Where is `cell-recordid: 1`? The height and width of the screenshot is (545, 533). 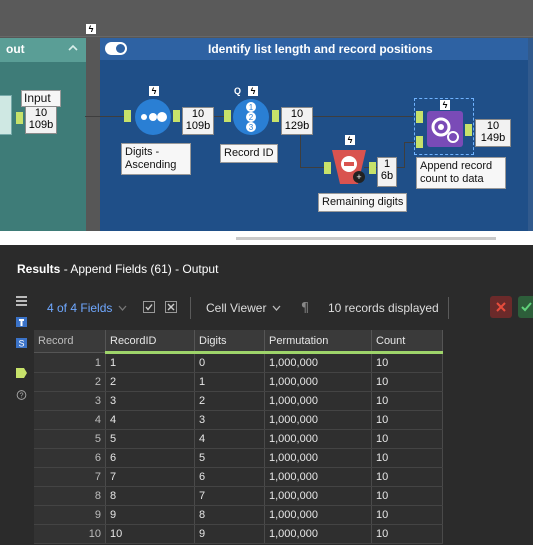
cell-recordid: 1 is located at coordinates (150, 362).